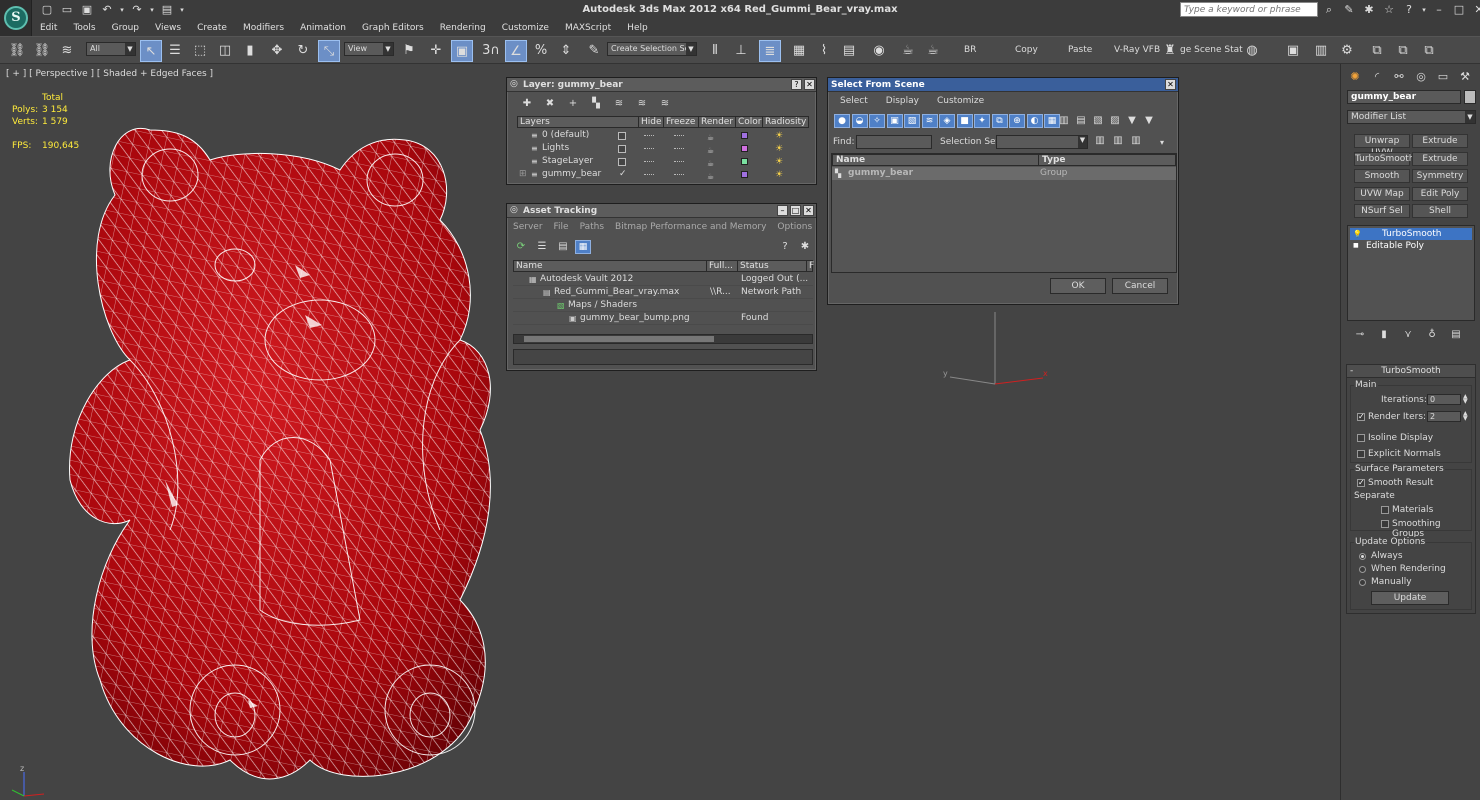  I want to click on asset-extra-column-header: F, so click(810, 266).